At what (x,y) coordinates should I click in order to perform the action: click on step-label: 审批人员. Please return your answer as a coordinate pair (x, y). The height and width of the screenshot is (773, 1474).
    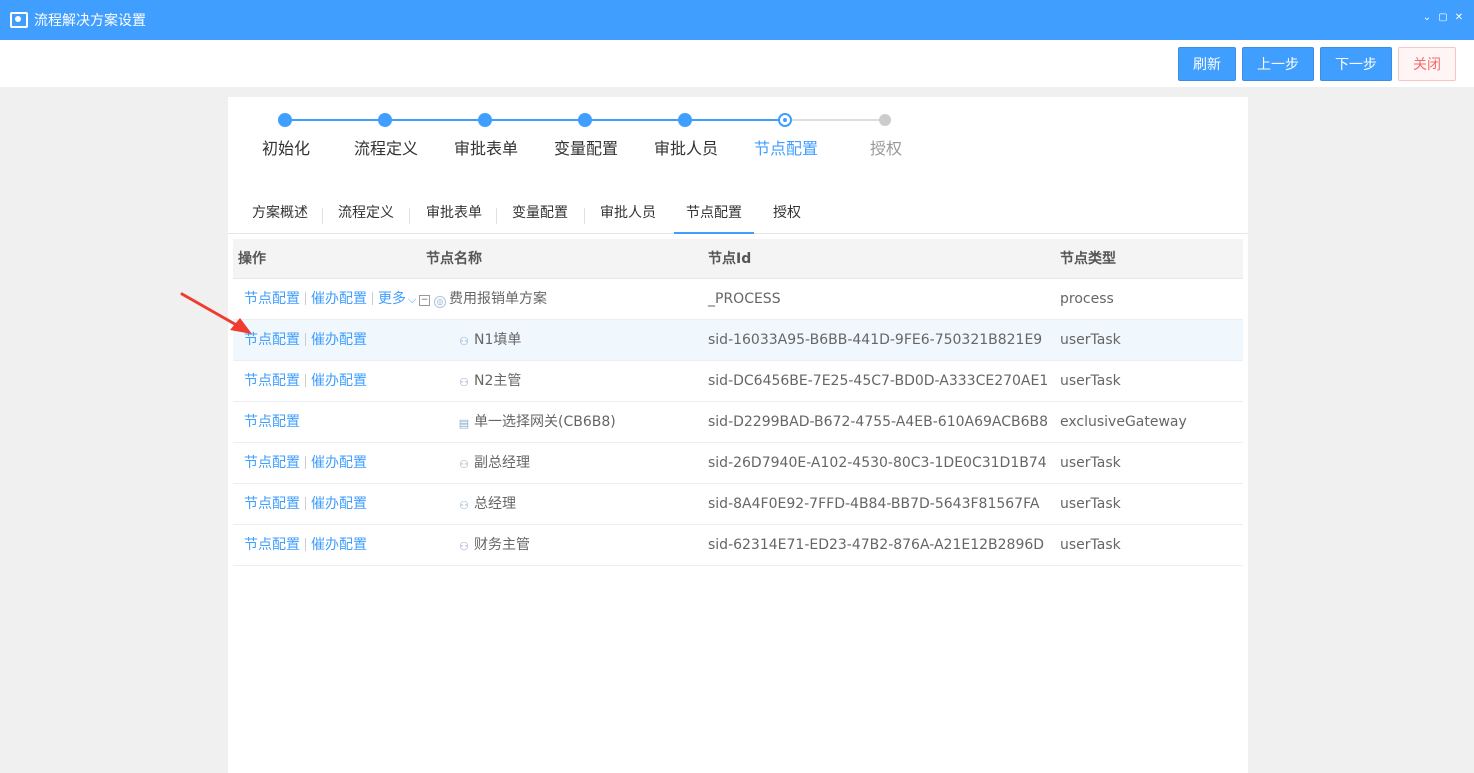
    Looking at the image, I should click on (686, 147).